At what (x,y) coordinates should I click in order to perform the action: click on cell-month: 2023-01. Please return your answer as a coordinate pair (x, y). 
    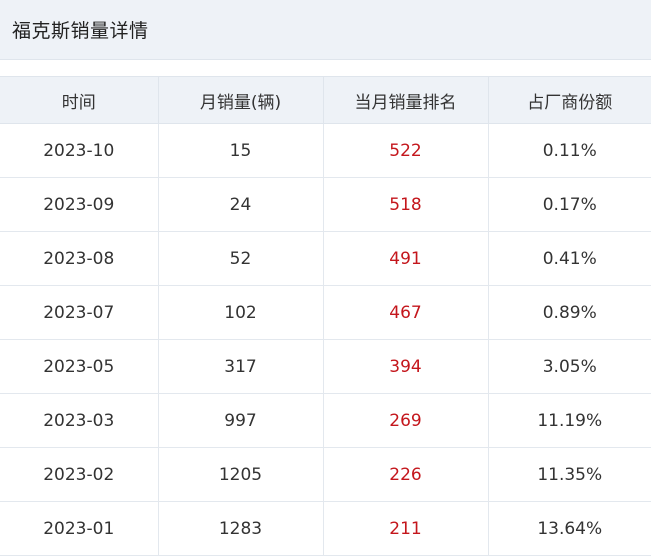
    Looking at the image, I should click on (79, 528).